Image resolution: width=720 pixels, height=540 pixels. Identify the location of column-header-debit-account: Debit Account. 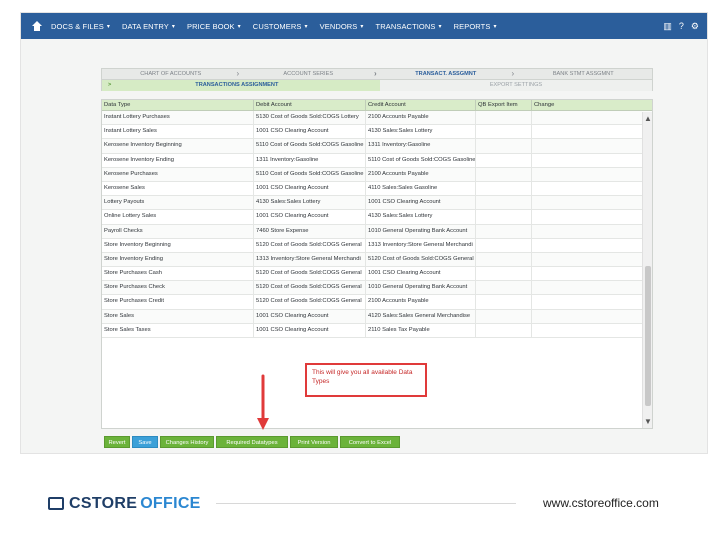
(310, 105).